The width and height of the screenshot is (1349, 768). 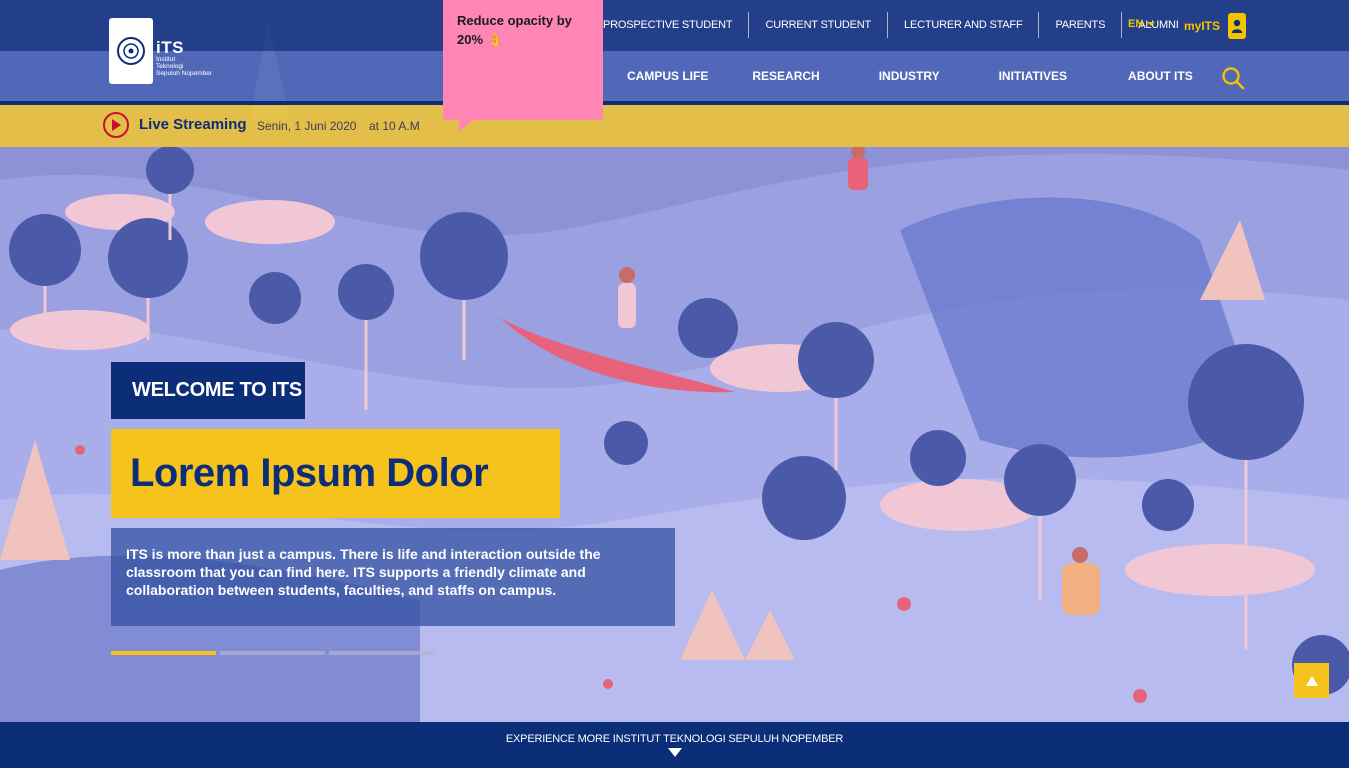 What do you see at coordinates (466, 126) in the screenshot?
I see `tooltip-tail` at bounding box center [466, 126].